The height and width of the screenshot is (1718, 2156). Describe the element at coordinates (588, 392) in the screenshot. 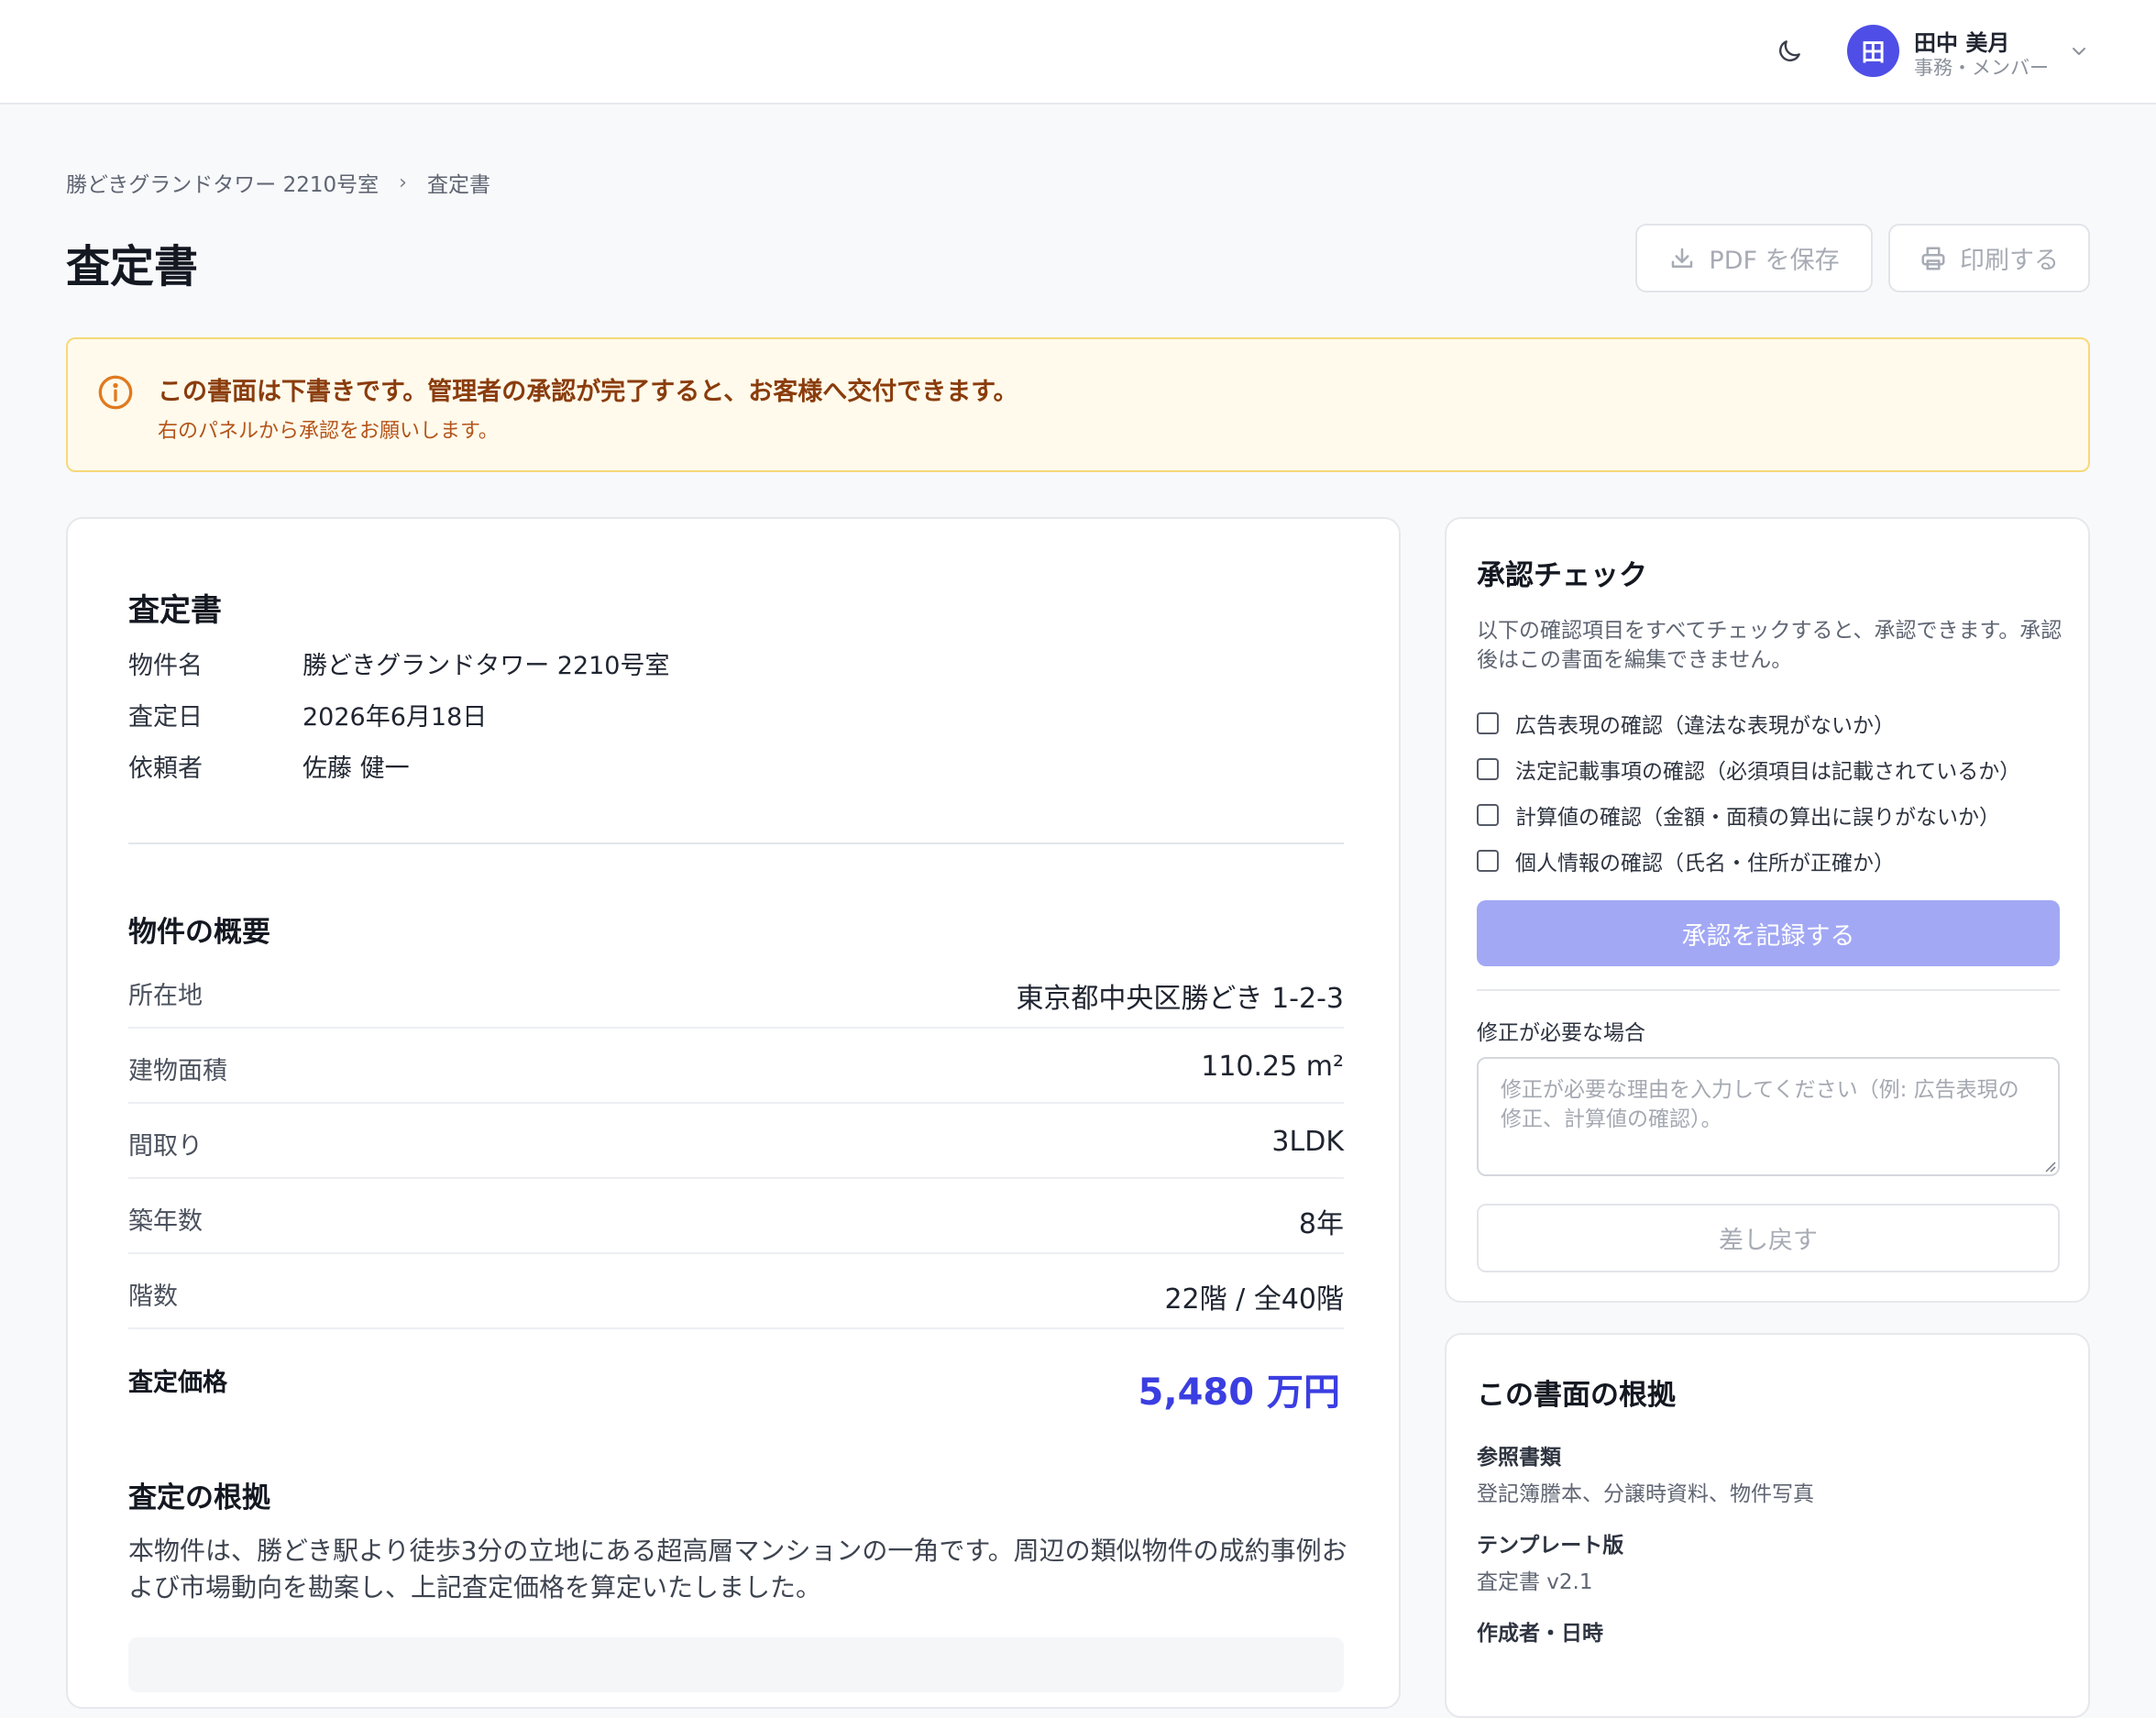

I see `alert-title: この書面は下書きです。管理者の承認が完了すると、お客様へ交付できます。` at that location.